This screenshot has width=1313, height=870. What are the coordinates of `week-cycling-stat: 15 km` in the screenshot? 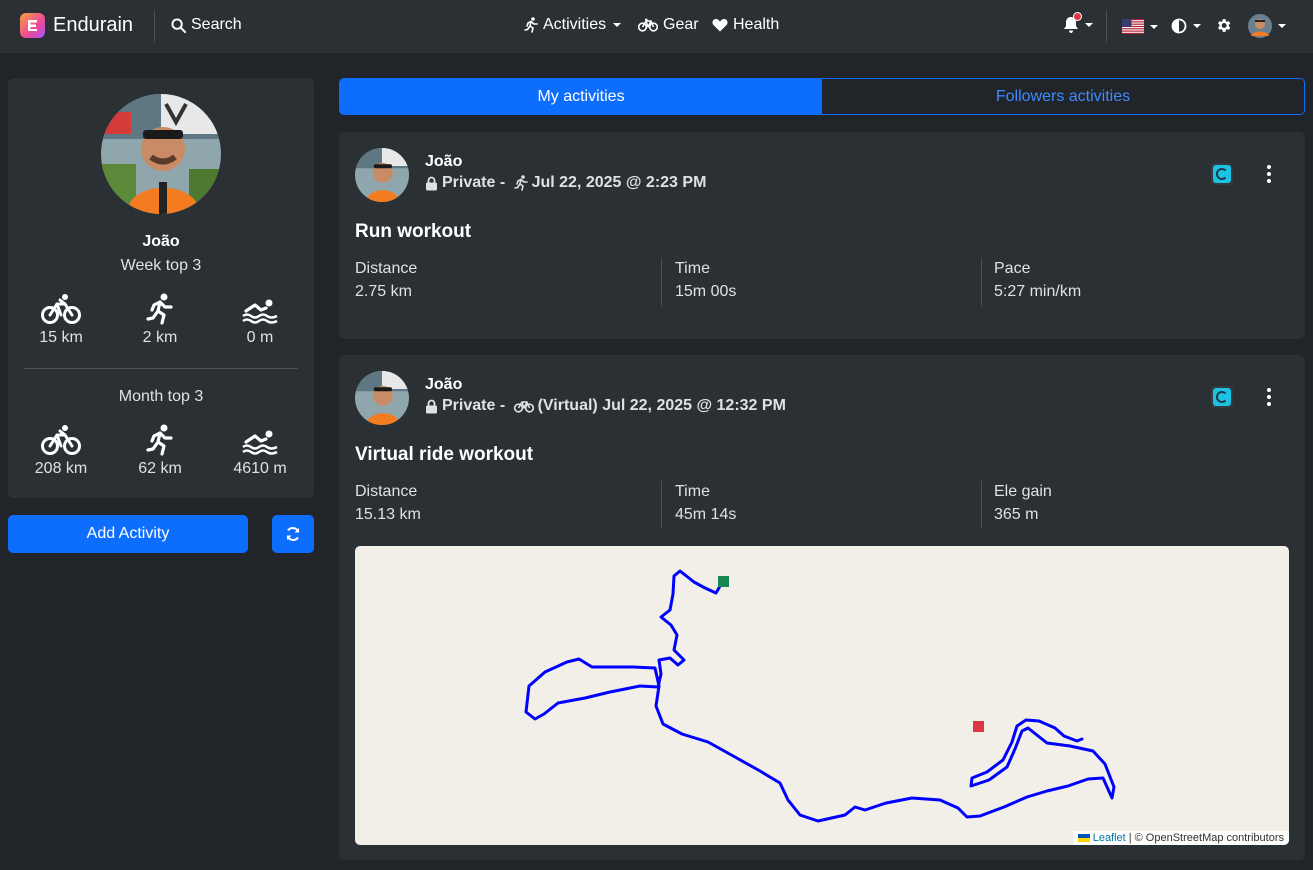 It's located at (61, 320).